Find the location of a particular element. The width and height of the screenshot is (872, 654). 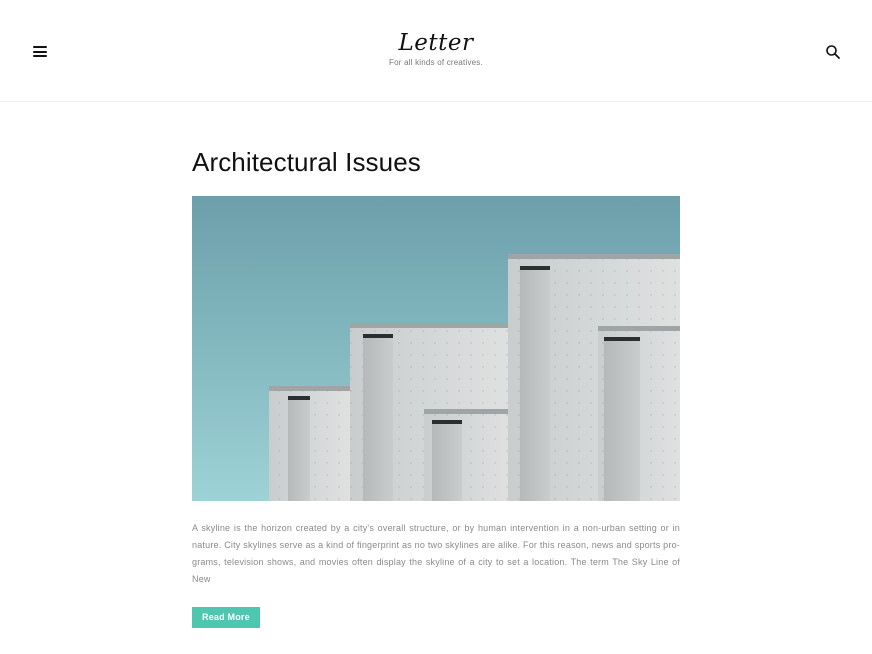

post-title: Architectural Issues is located at coordinates (436, 162).